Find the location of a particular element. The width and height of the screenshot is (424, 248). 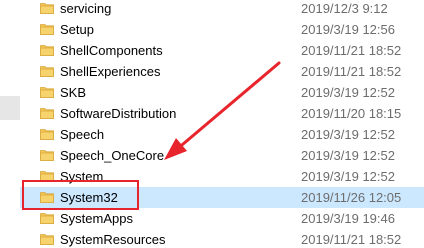

annotation-arrow-head is located at coordinates (175, 149).